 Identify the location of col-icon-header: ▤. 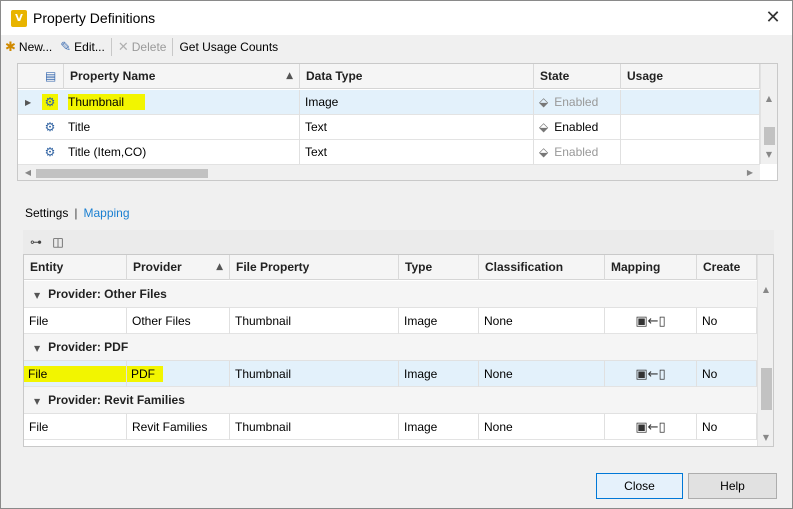
(41, 76).